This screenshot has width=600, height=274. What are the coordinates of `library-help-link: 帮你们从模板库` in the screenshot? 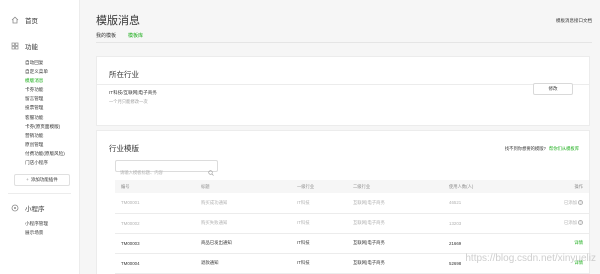 It's located at (564, 148).